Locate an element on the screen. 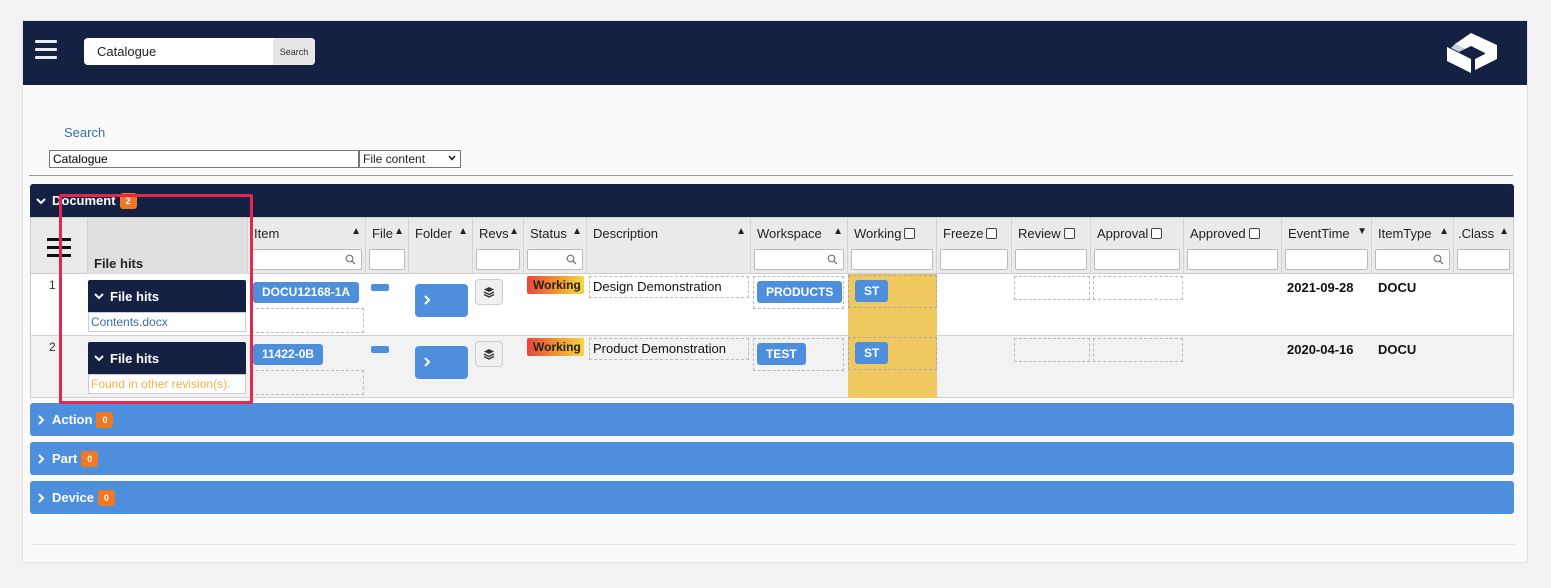 This screenshot has height=588, width=1551. status-filter-input is located at coordinates (555, 259).